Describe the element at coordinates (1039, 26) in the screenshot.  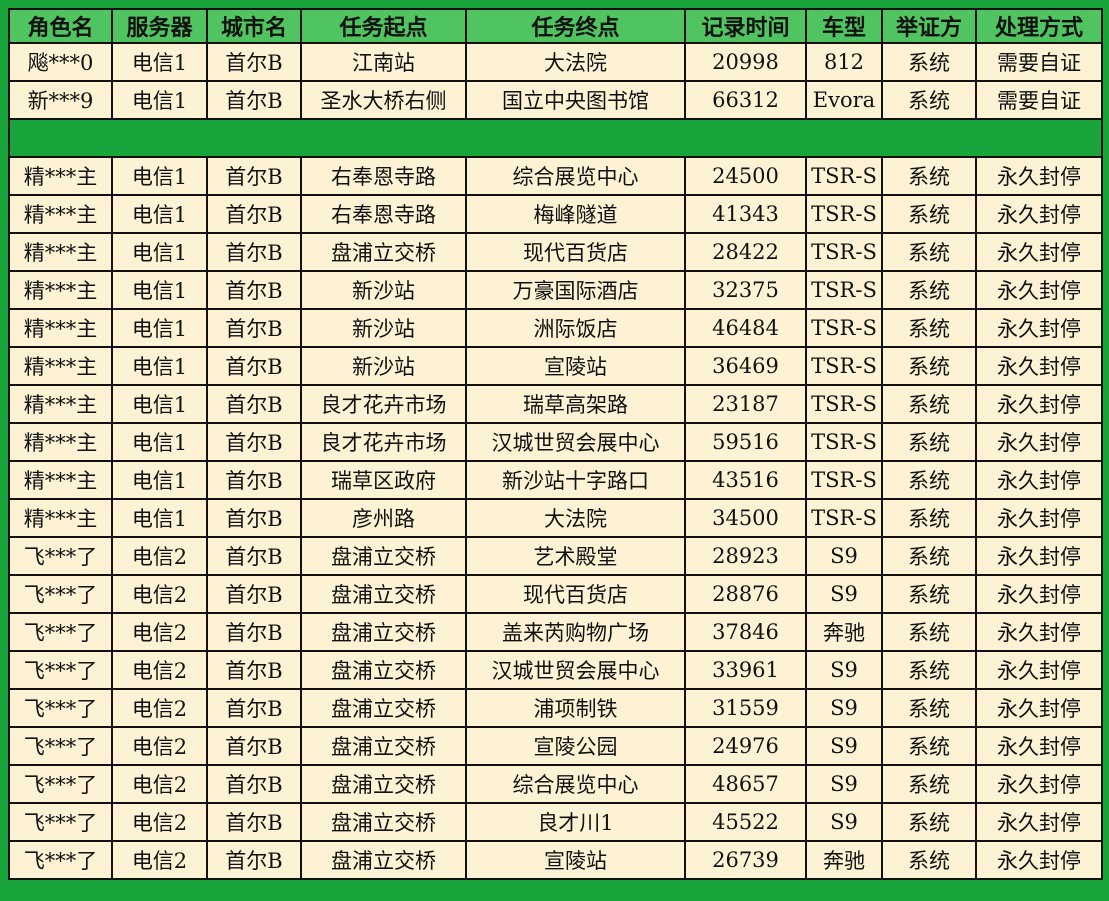
I see `column-header-handling: 处理方式` at that location.